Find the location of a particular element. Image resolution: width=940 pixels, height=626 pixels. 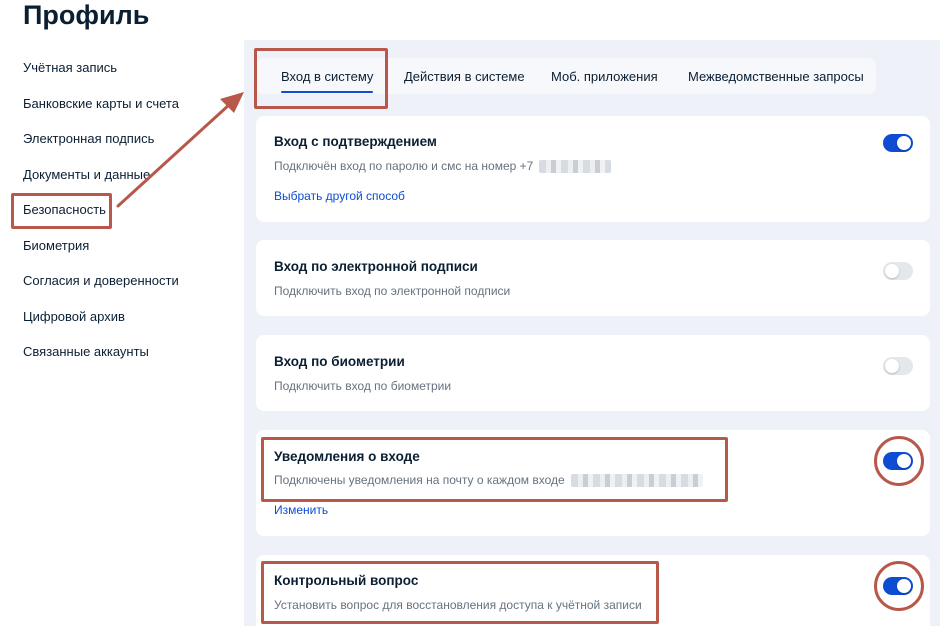

card-title: Уведомления о входе is located at coordinates (347, 456).